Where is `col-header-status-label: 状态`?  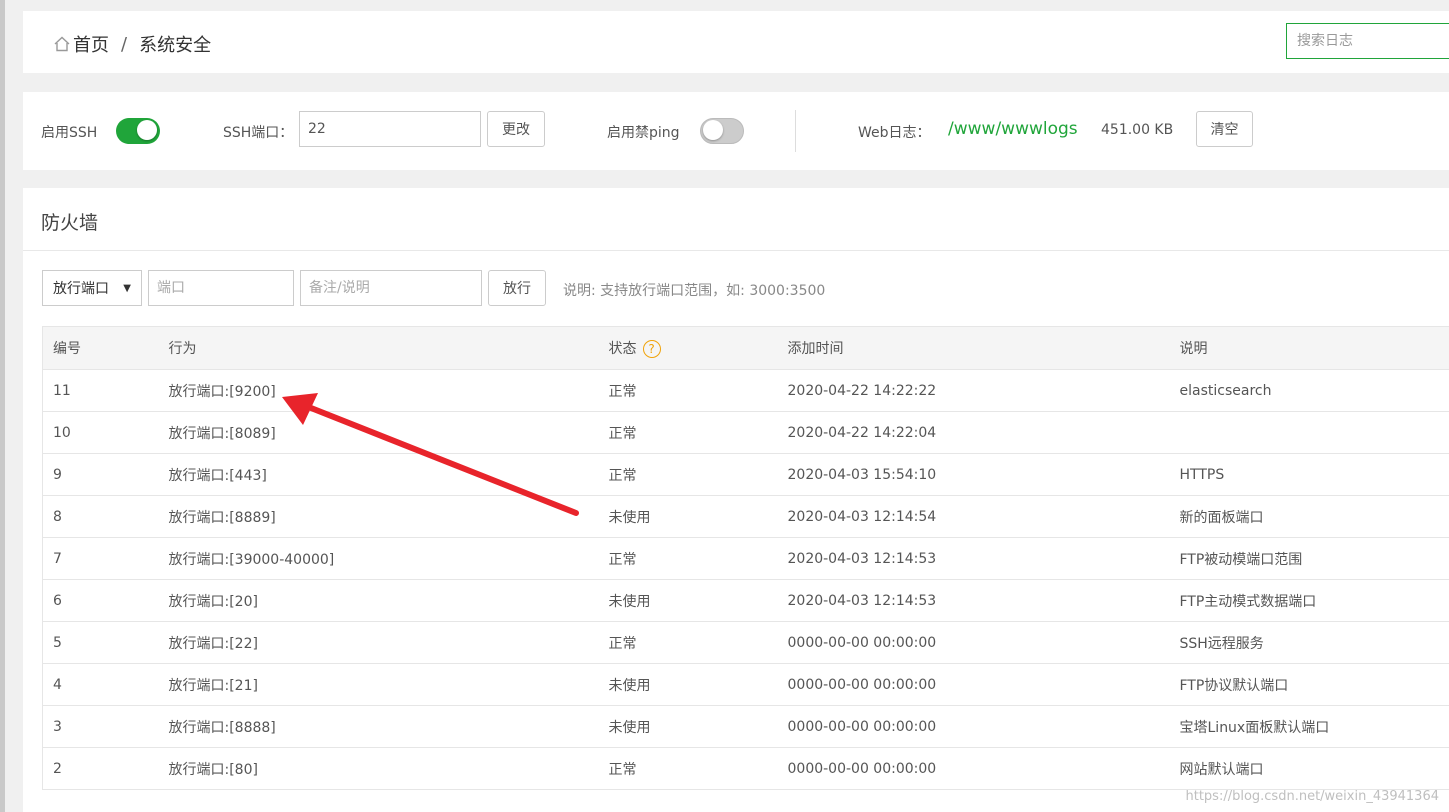
col-header-status-label: 状态 is located at coordinates (622, 349).